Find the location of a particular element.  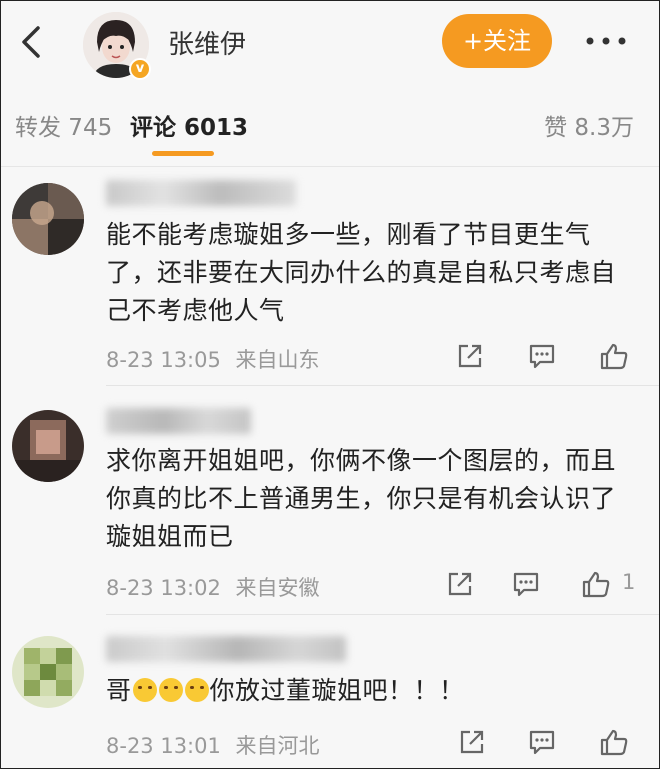

more-button is located at coordinates (606, 41).